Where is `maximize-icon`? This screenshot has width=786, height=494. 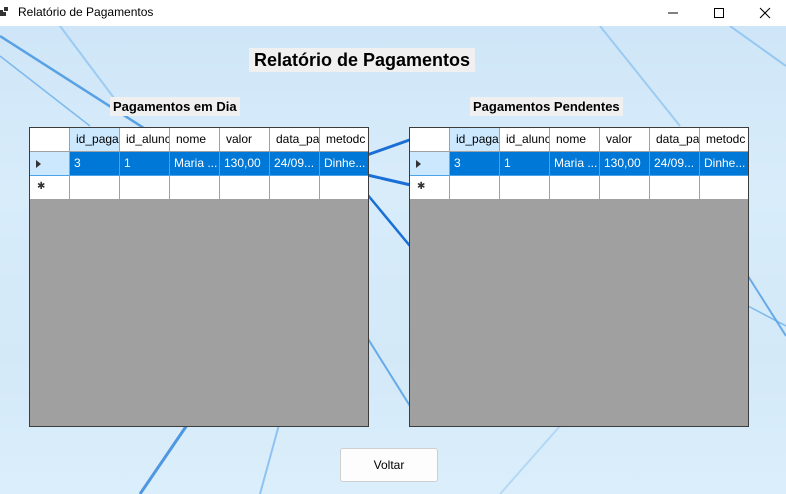 maximize-icon is located at coordinates (719, 13).